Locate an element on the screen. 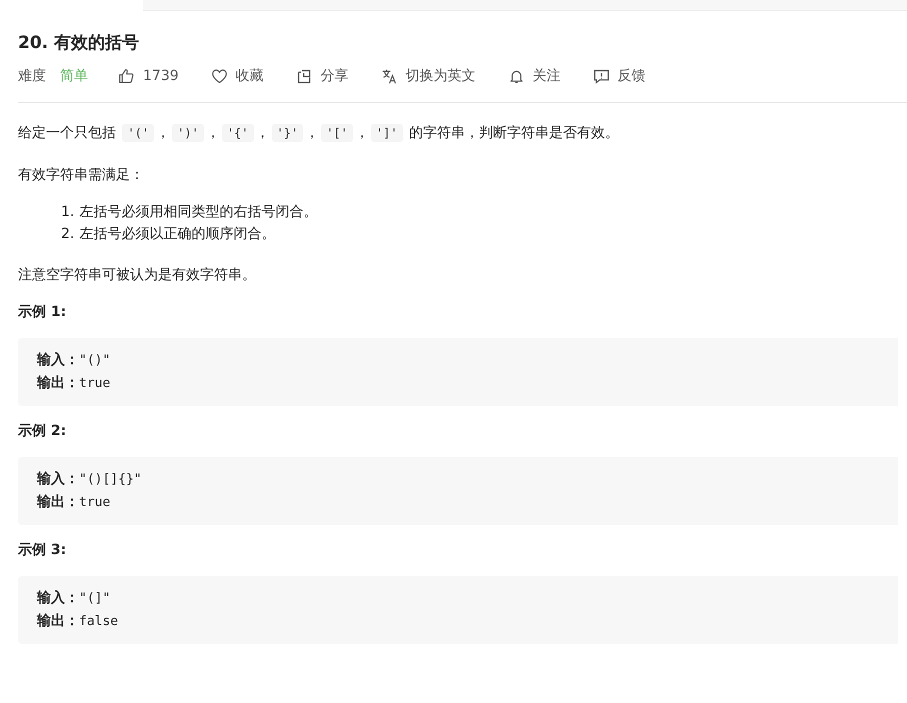 The width and height of the screenshot is (907, 703). example-line: 输入："(]" is located at coordinates (74, 598).